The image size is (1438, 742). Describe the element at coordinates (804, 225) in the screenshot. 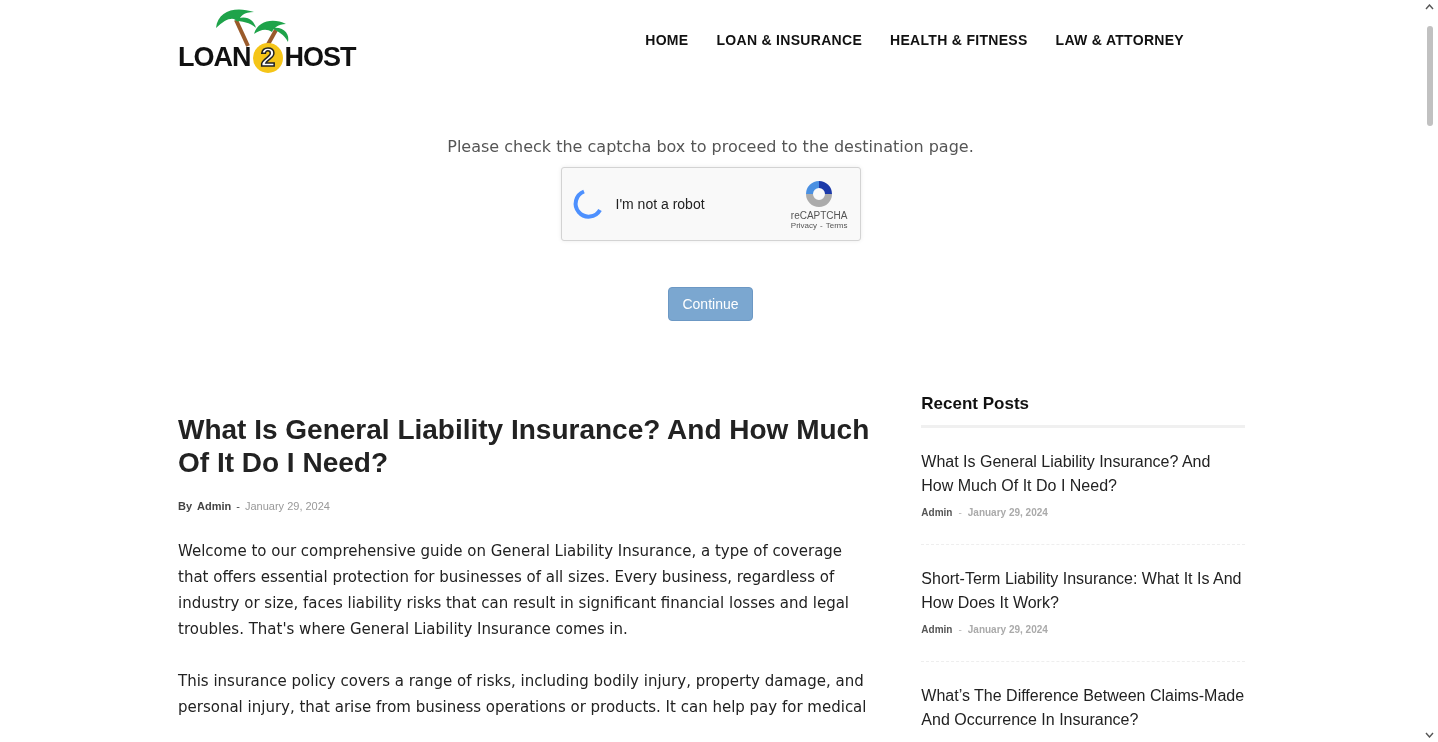

I see `privacy-link: Privacy` at that location.